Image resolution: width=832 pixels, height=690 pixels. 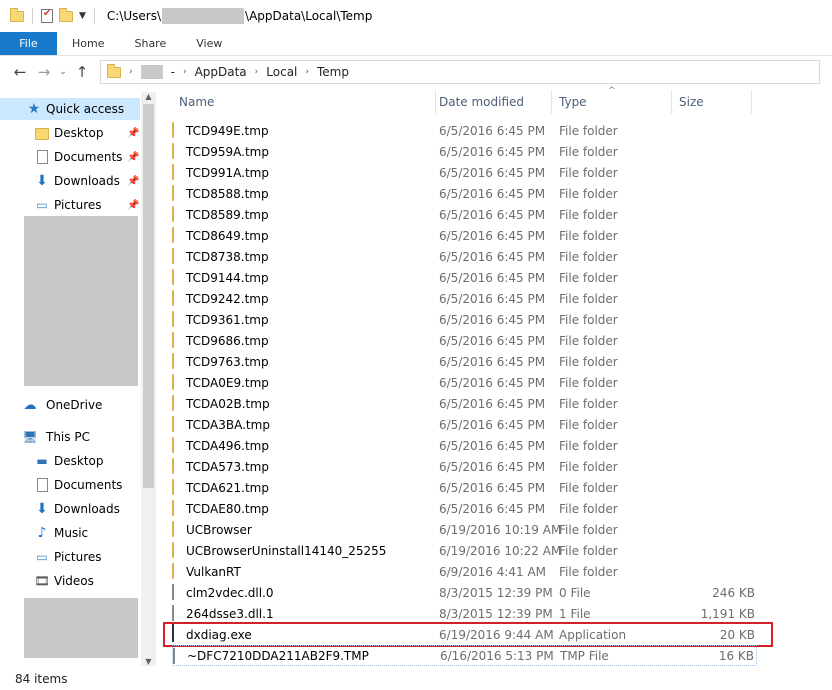 I want to click on address-bar: › - › AppData › Local › Temp, so click(x=460, y=72).